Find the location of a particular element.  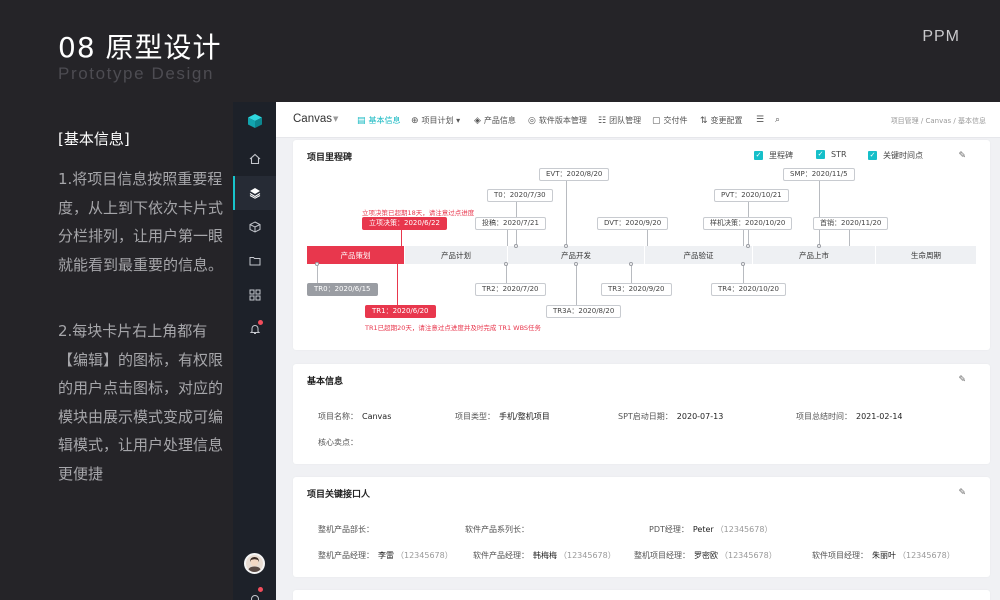

breadcrumb: 项目管理 / Canvas / 基本信息 is located at coordinates (938, 121).